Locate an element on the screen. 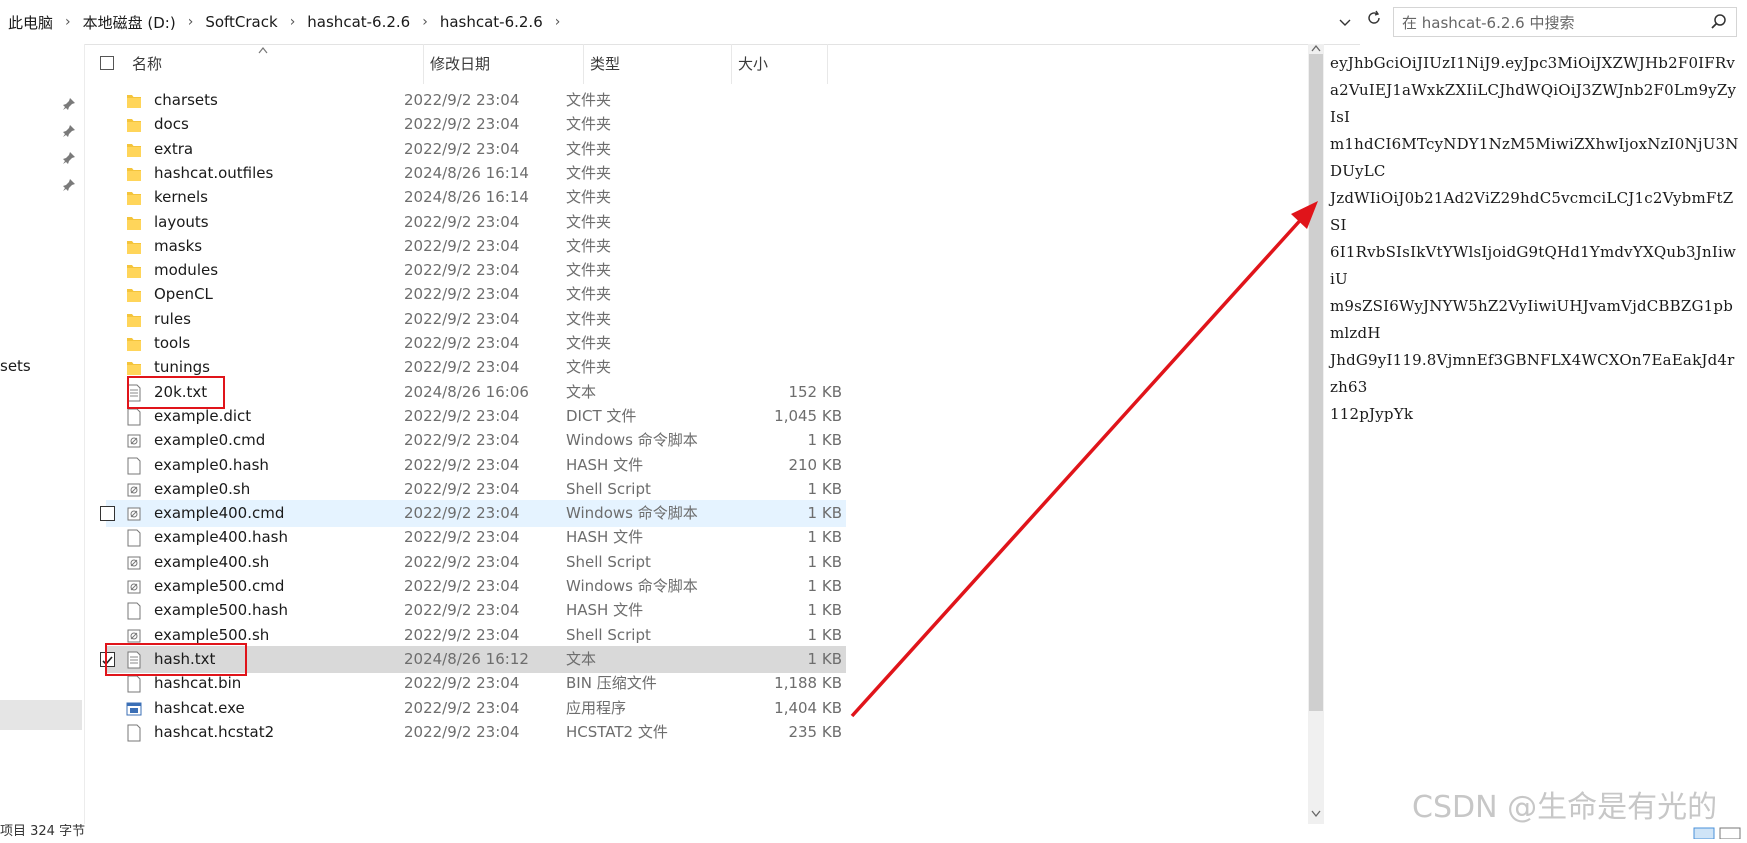  status-text: 项目 324 字节 is located at coordinates (43, 830).